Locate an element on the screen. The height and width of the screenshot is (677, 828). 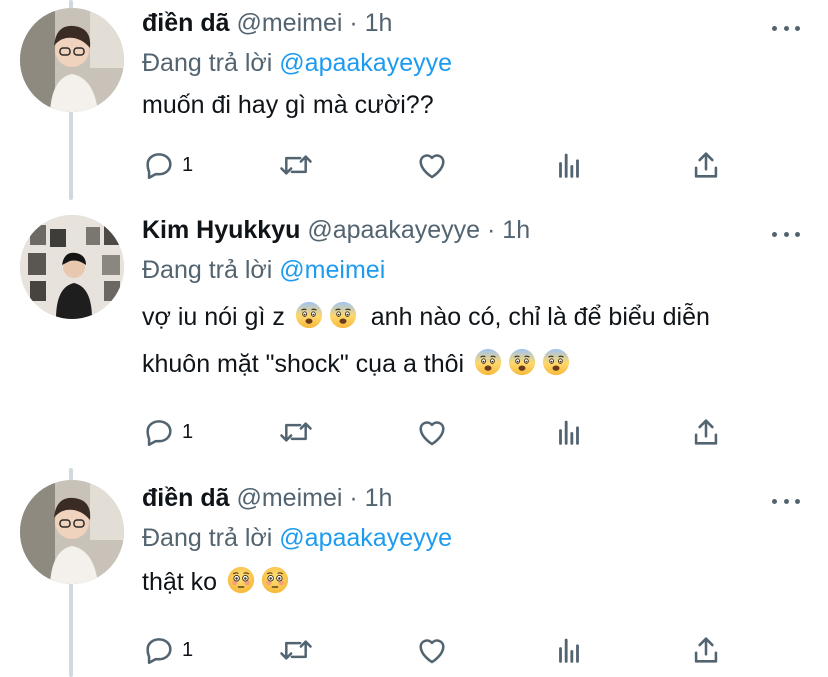
handle: @apaakayeyye is located at coordinates (393, 230).